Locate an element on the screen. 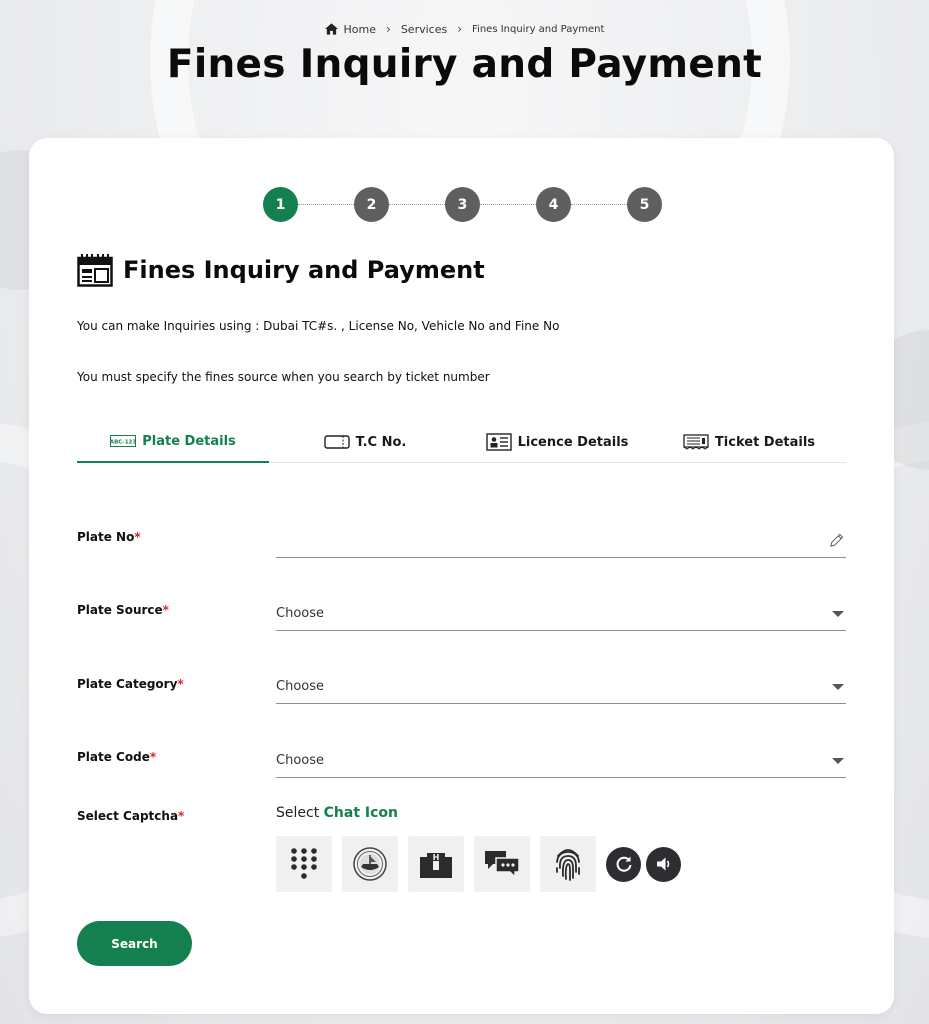 The image size is (929, 1024). tab-label: Ticket Details is located at coordinates (765, 442).